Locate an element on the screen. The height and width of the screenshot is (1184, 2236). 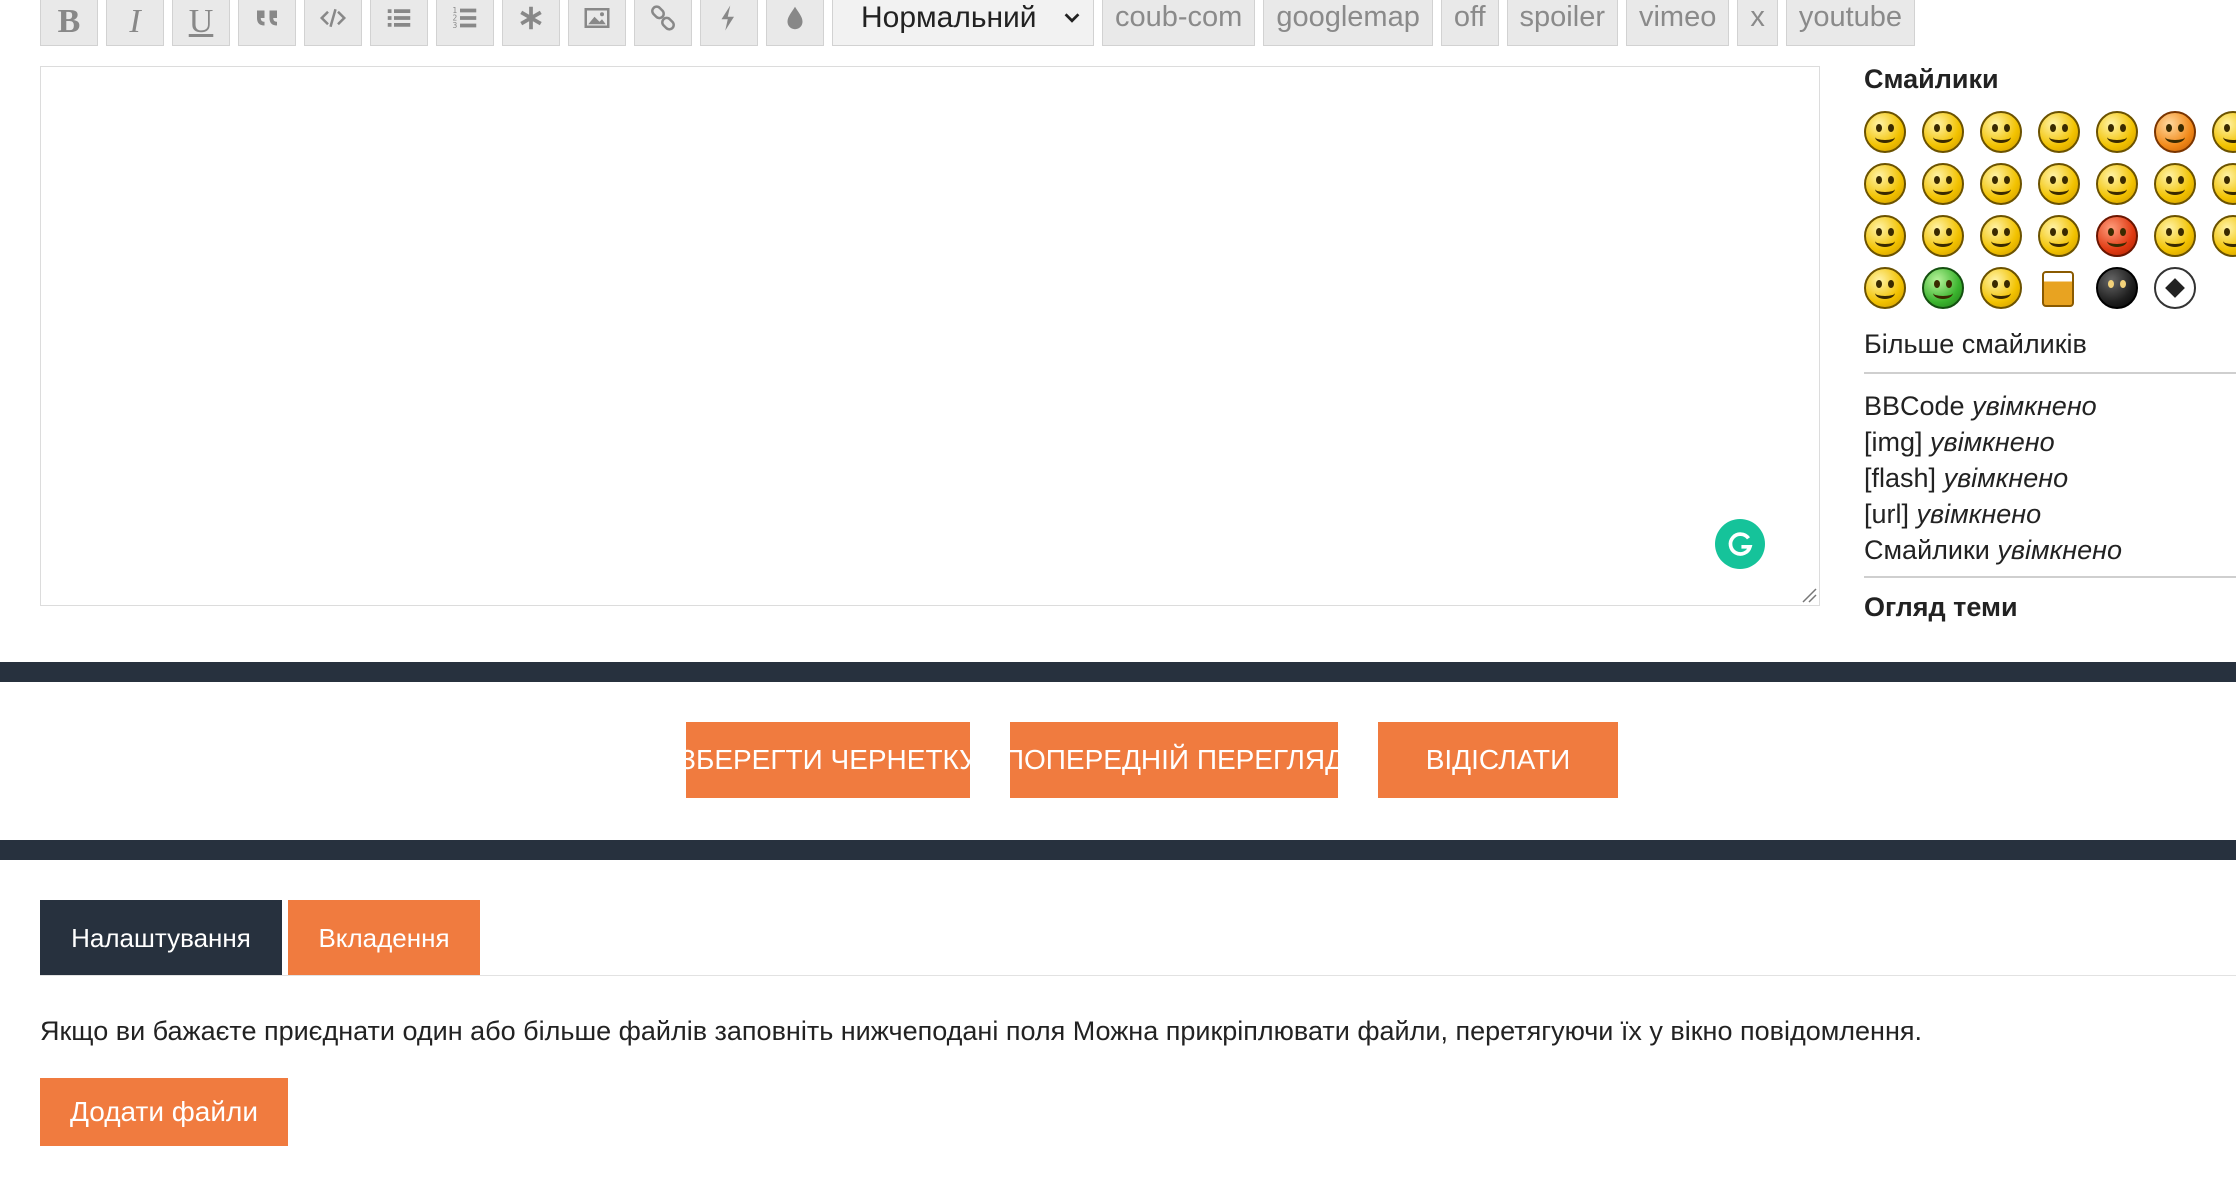
add-files-button: Додати файли is located at coordinates (164, 1112).